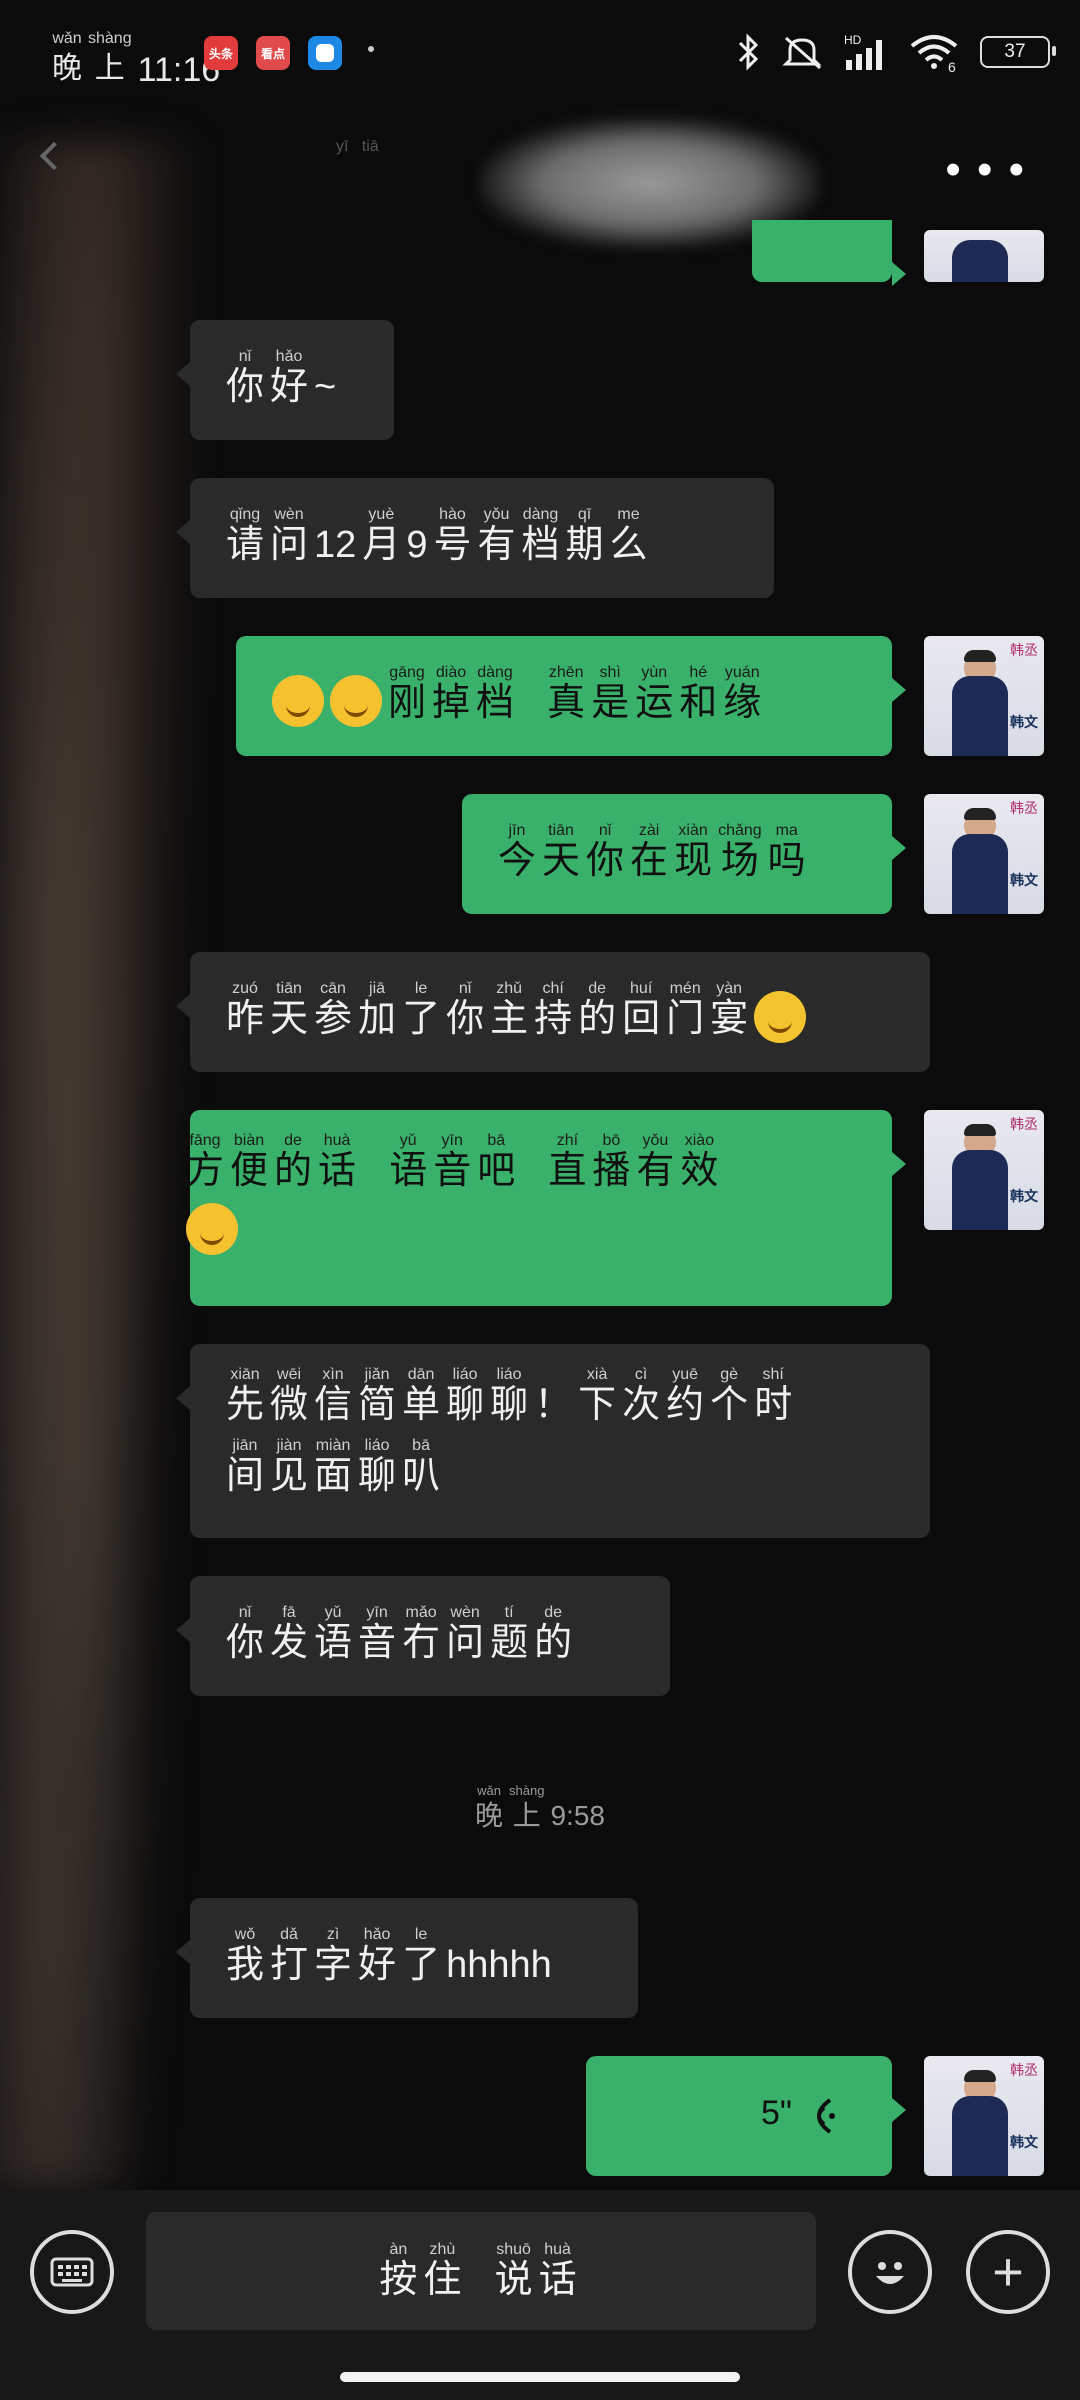 This screenshot has height=2400, width=1080. I want to click on message-line: wǒ 我 dǎ 打 zì 字 hǎo 好 le 了 hhhhh, so click(392, 1957).